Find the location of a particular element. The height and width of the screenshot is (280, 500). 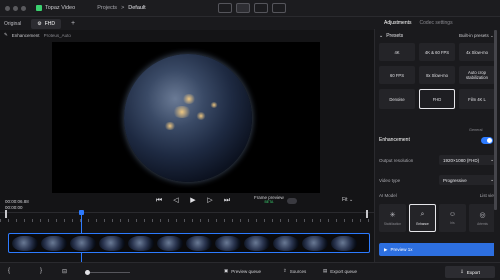

timecode: 00:00:06.88 00:00:00 is located at coordinates (17, 205).